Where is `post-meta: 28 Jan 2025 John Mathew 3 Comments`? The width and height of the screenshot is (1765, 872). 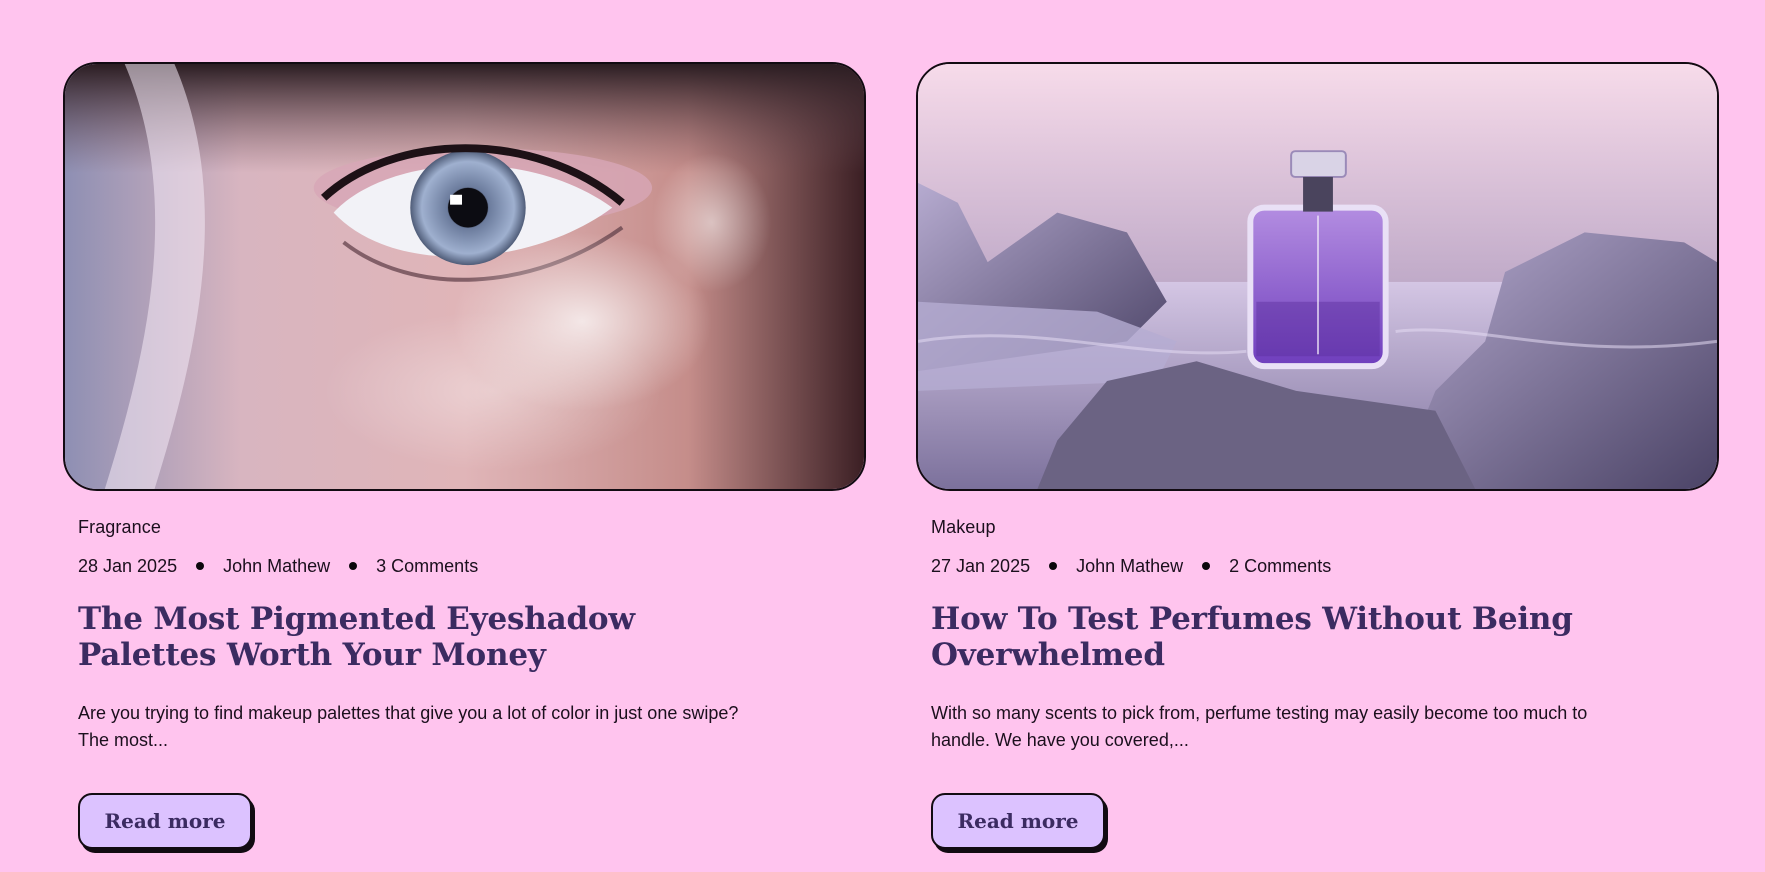
post-meta: 28 Jan 2025 John Mathew 3 Comments is located at coordinates (472, 566).